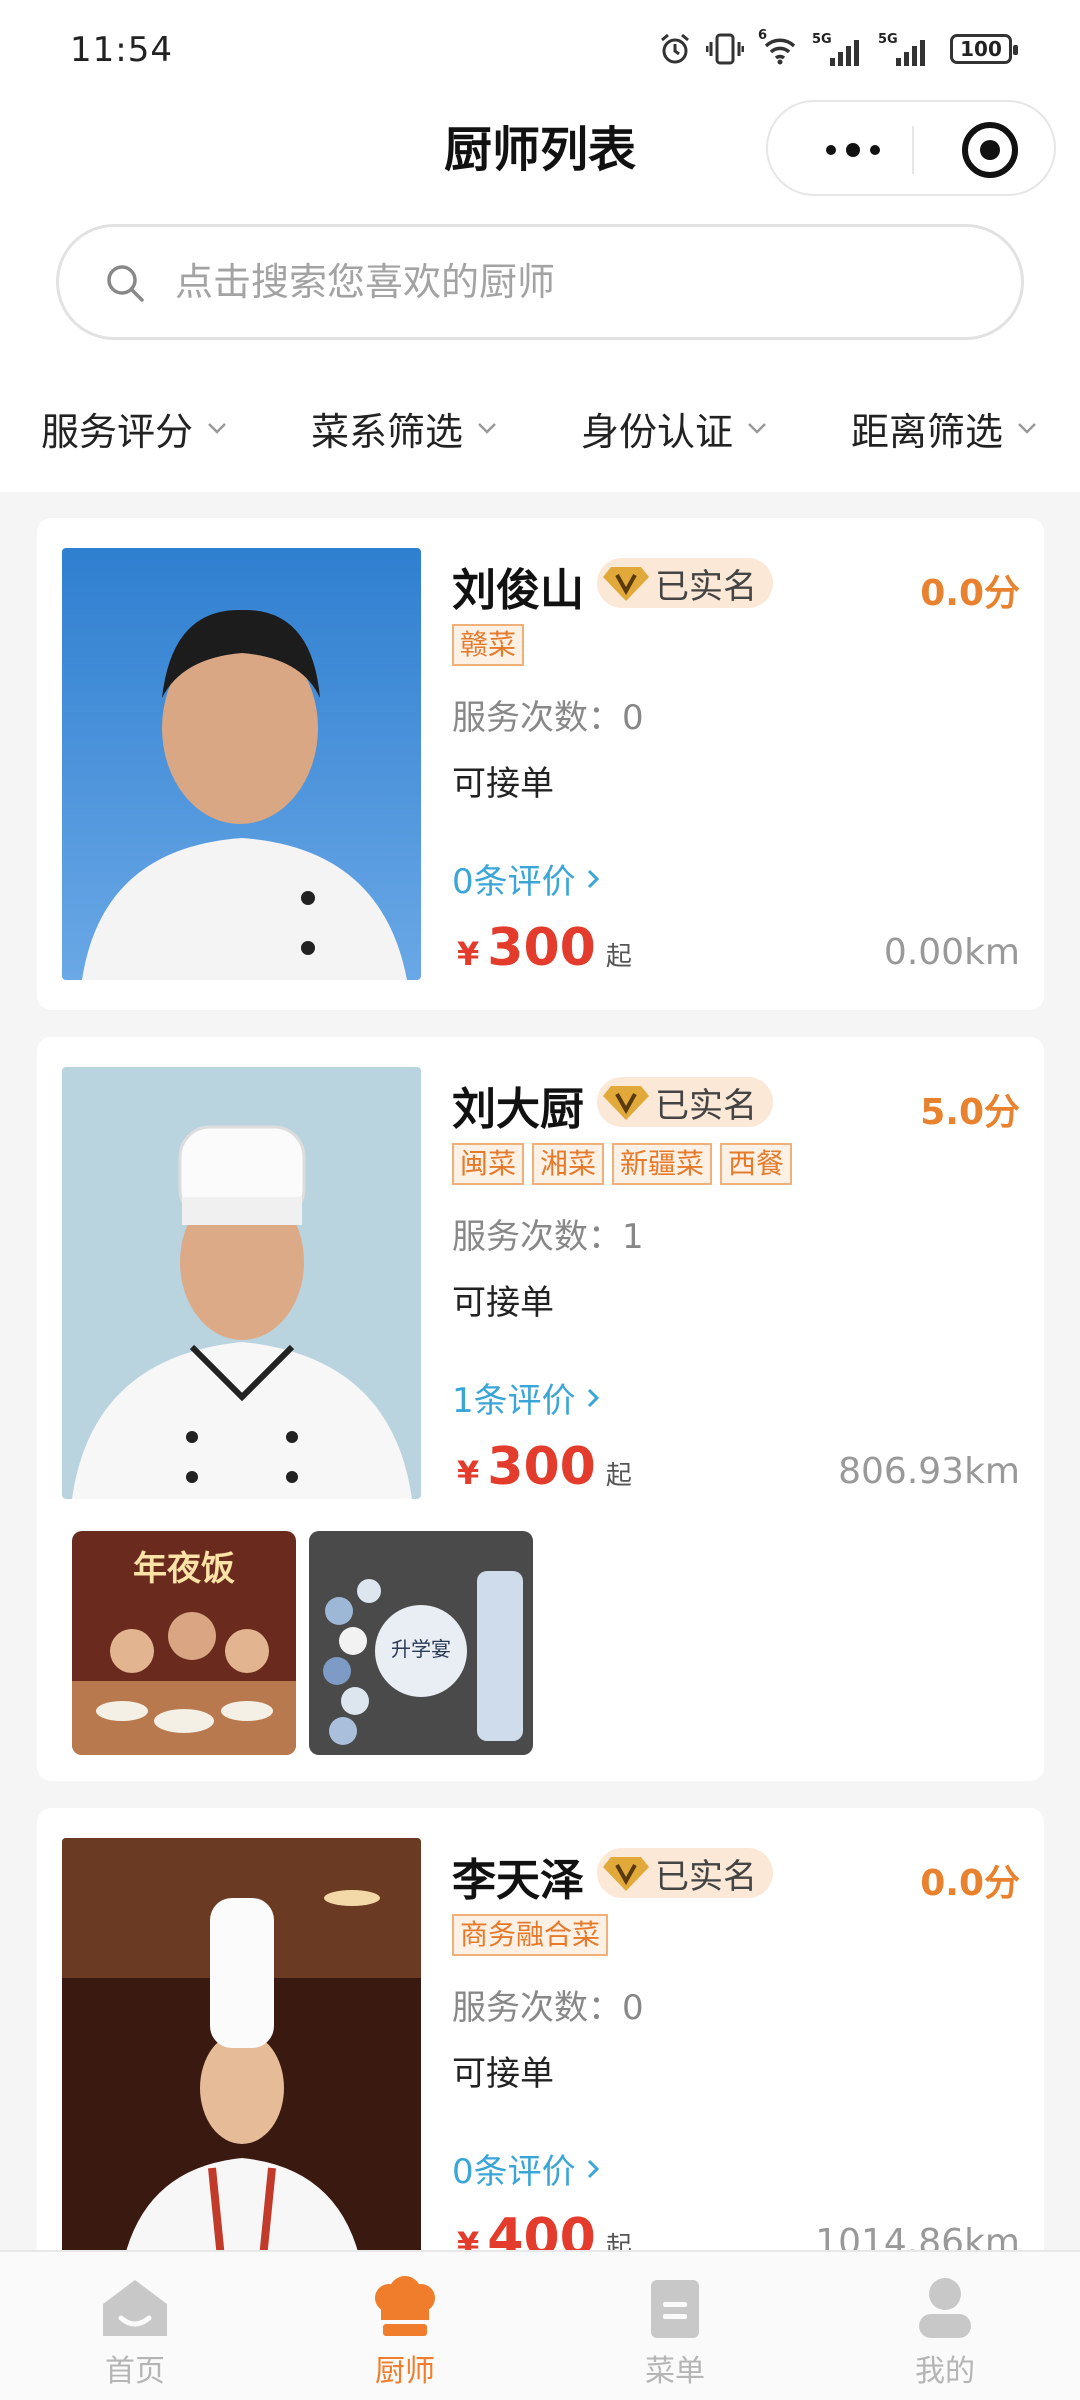  I want to click on tab-menu: 菜单, so click(675, 2326).